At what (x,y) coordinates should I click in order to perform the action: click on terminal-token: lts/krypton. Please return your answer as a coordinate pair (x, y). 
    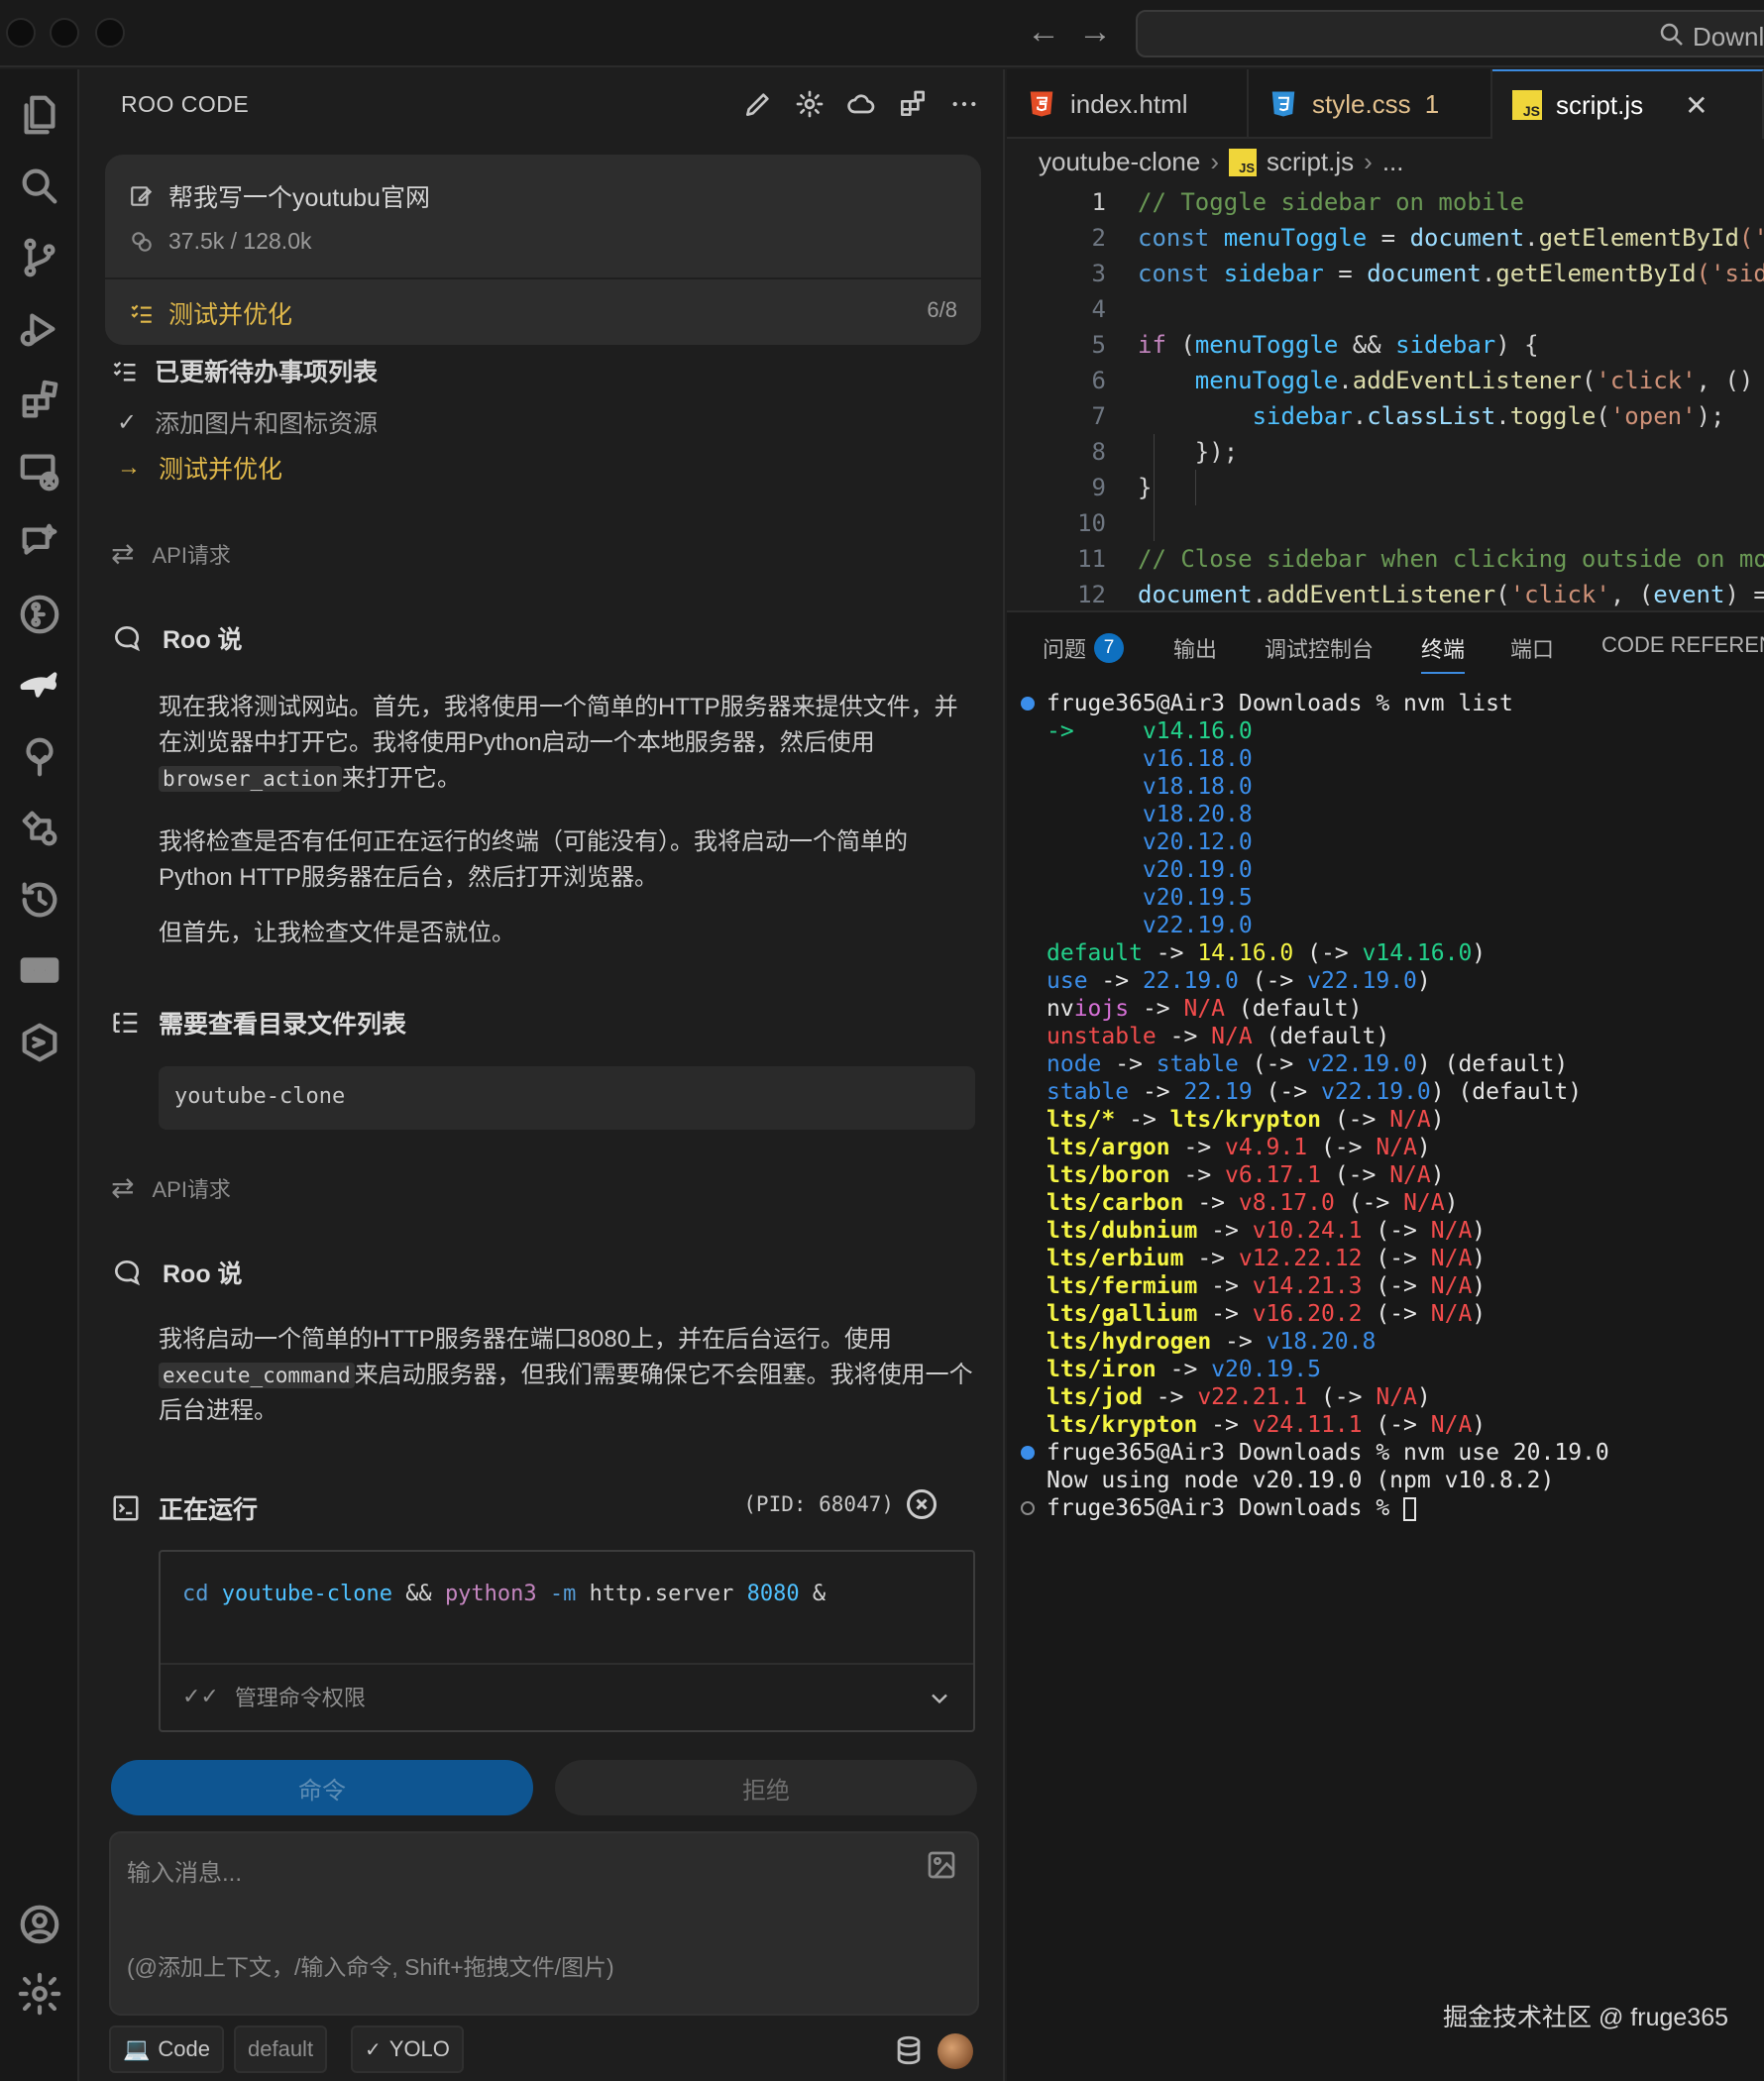
    Looking at the image, I should click on (1122, 1425).